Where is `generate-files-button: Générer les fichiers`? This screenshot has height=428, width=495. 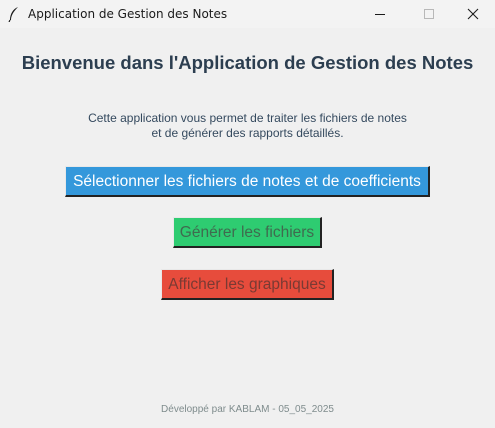 generate-files-button: Générer les fichiers is located at coordinates (247, 232).